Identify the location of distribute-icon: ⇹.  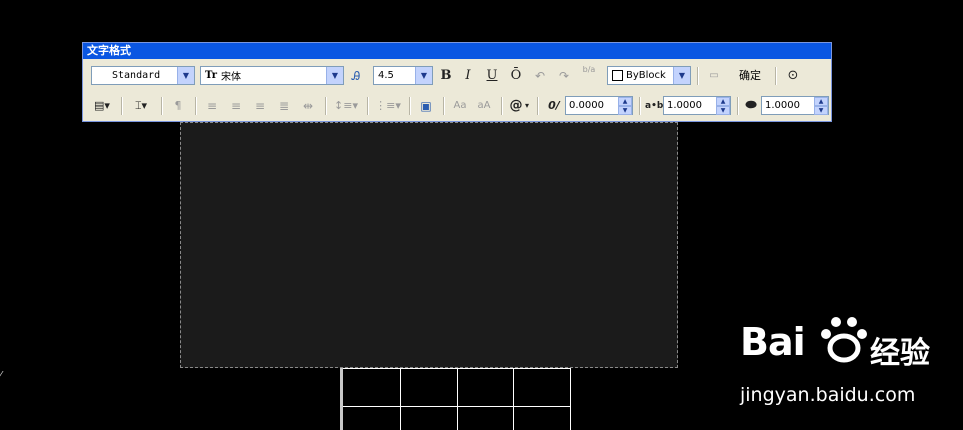
(308, 106).